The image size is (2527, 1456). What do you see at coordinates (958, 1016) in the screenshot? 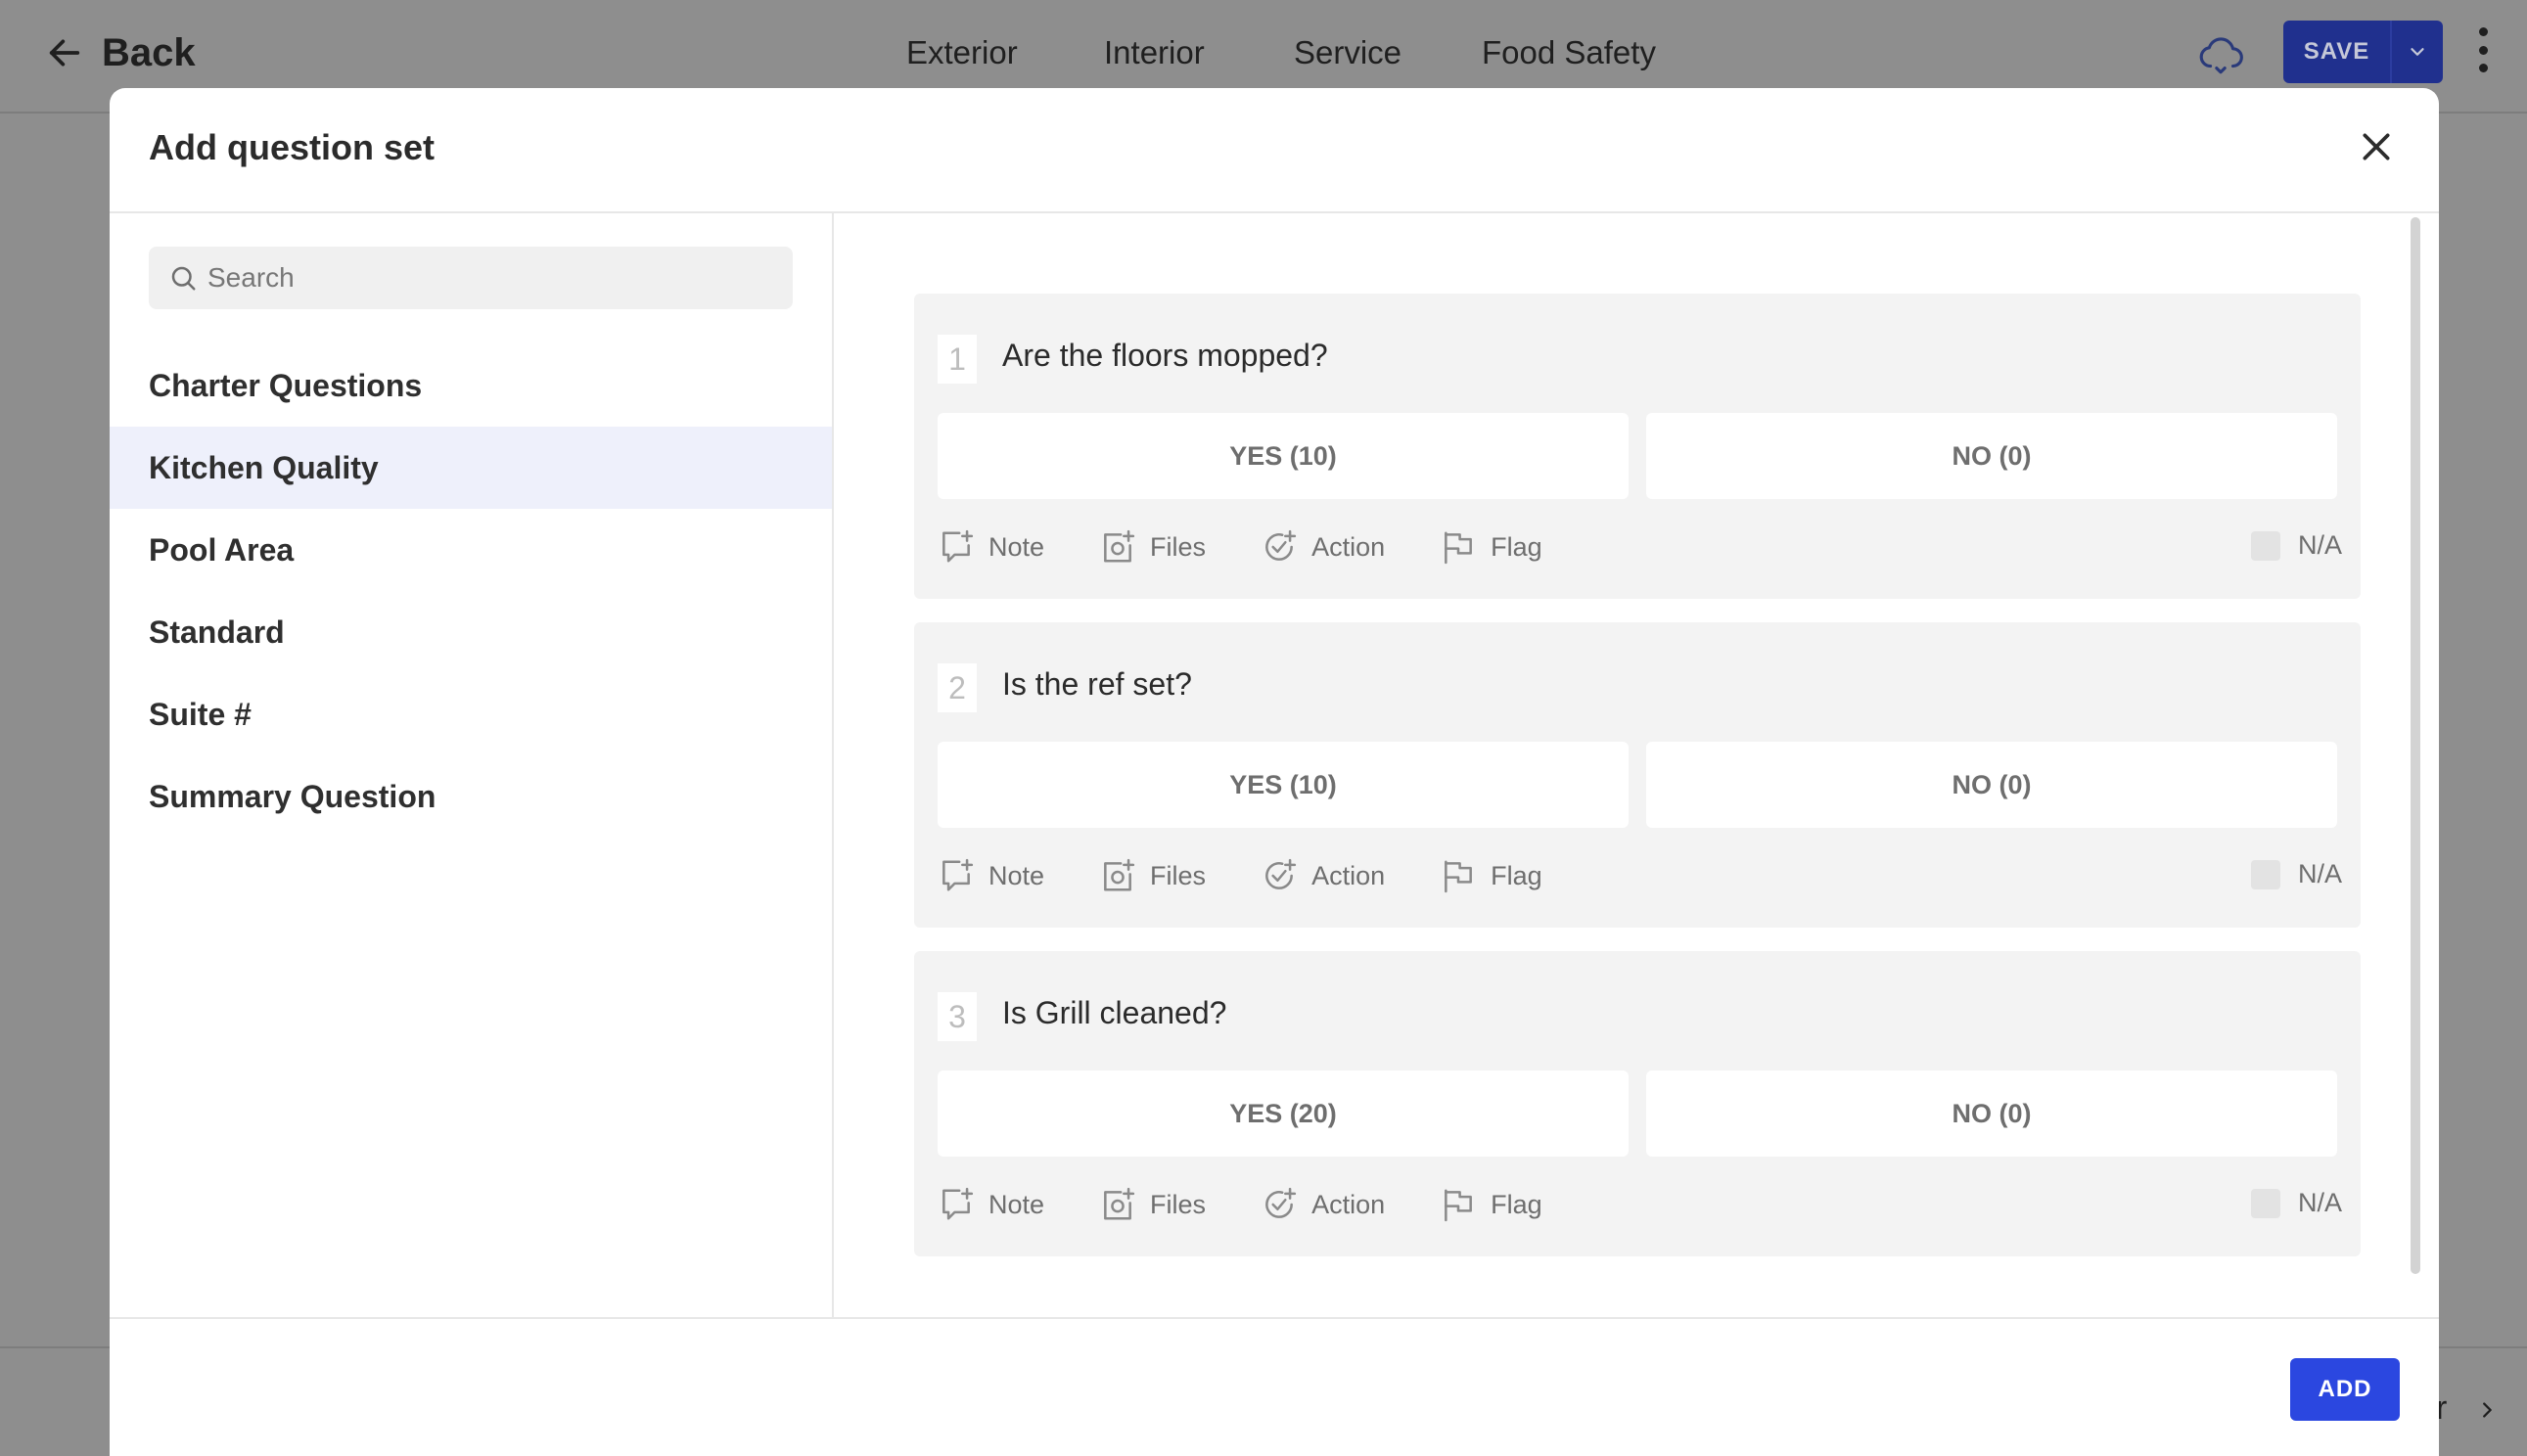
I see `question-number: 3` at bounding box center [958, 1016].